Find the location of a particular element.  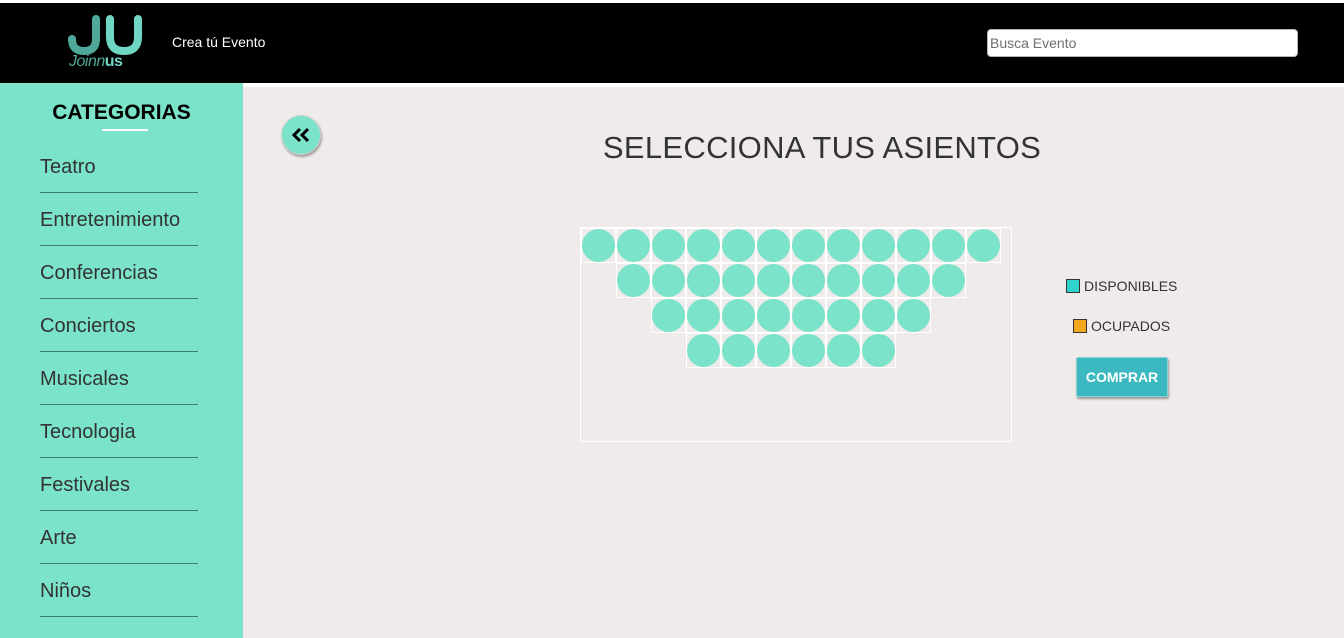

sidebar-item-ninos: Niños is located at coordinates (119, 590).